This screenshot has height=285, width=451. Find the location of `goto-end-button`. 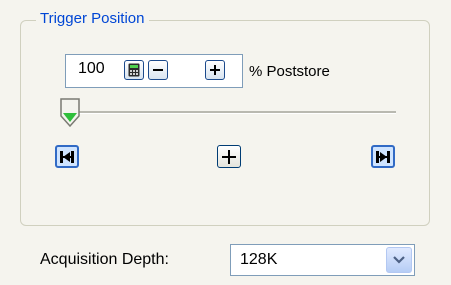

goto-end-button is located at coordinates (383, 156).